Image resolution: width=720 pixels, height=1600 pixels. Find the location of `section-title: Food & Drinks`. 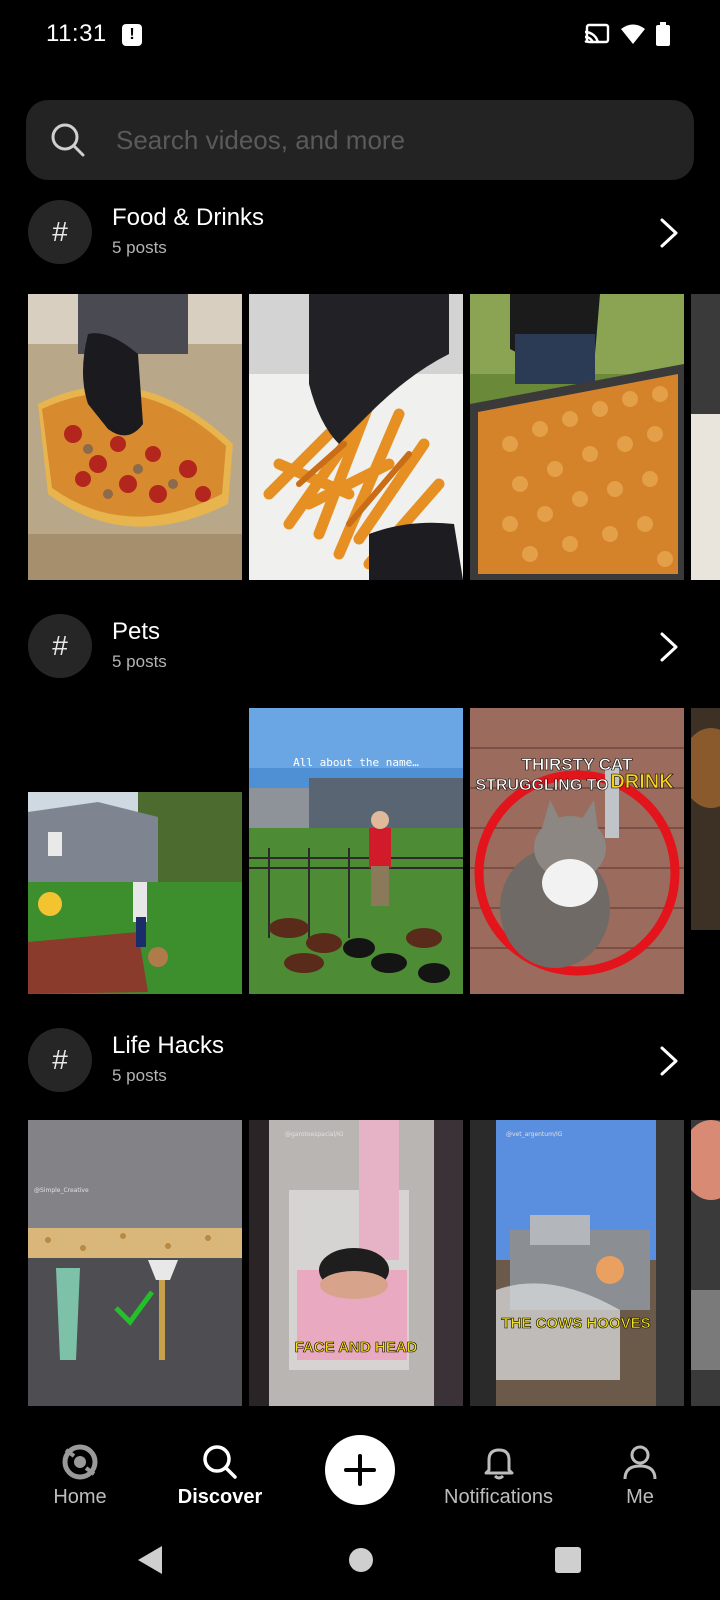

section-title: Food & Drinks is located at coordinates (188, 217).